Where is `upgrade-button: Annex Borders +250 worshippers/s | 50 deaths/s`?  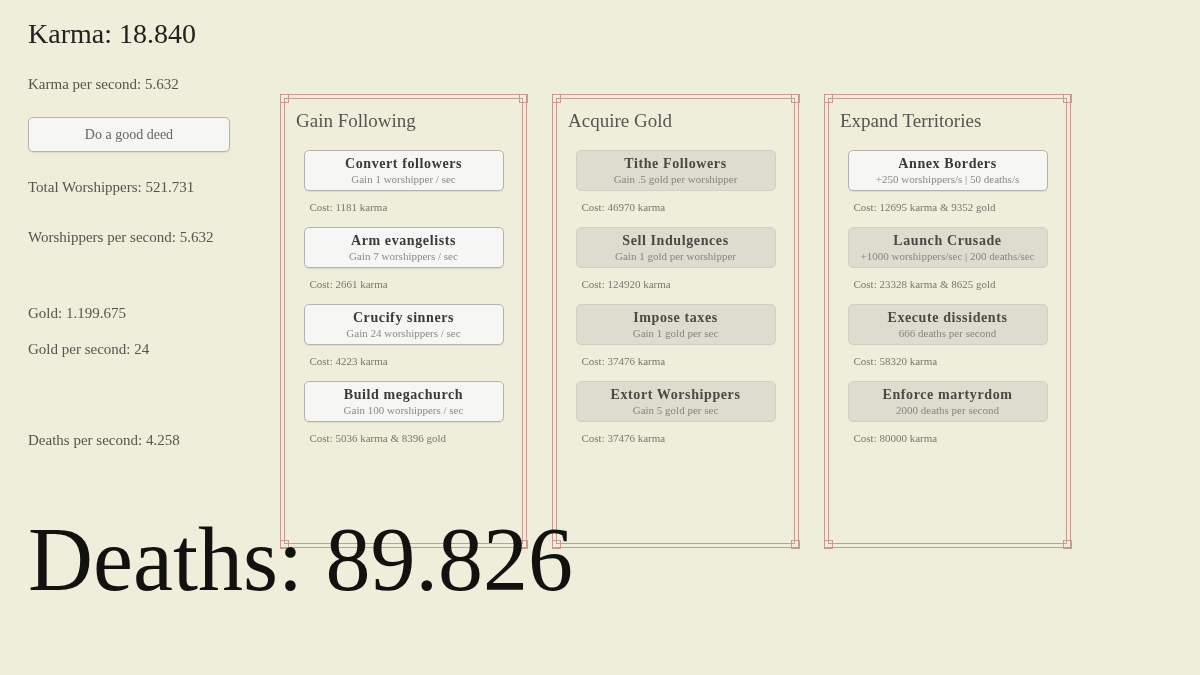 upgrade-button: Annex Borders +250 worshippers/s | 50 deaths/s is located at coordinates (947, 170).